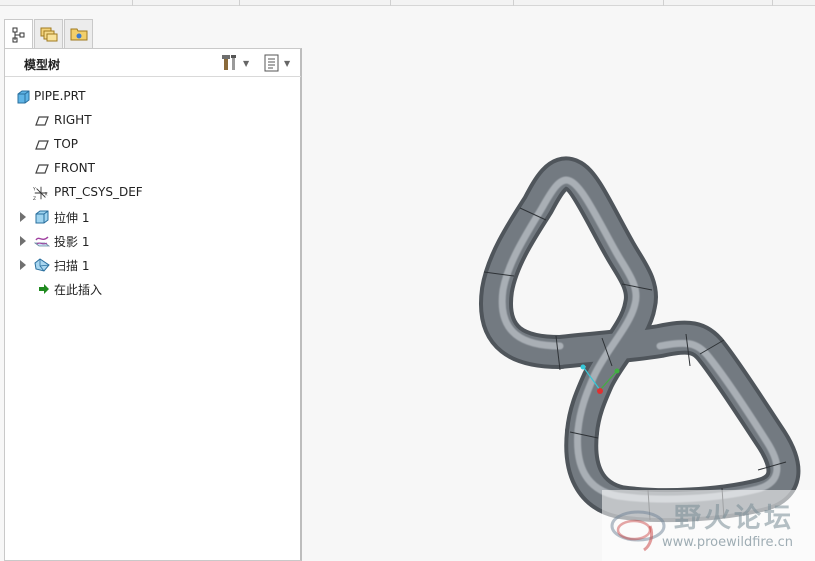 The width and height of the screenshot is (815, 561). What do you see at coordinates (153, 217) in the screenshot?
I see `tree-item-extrude: 拉伸 1` at bounding box center [153, 217].